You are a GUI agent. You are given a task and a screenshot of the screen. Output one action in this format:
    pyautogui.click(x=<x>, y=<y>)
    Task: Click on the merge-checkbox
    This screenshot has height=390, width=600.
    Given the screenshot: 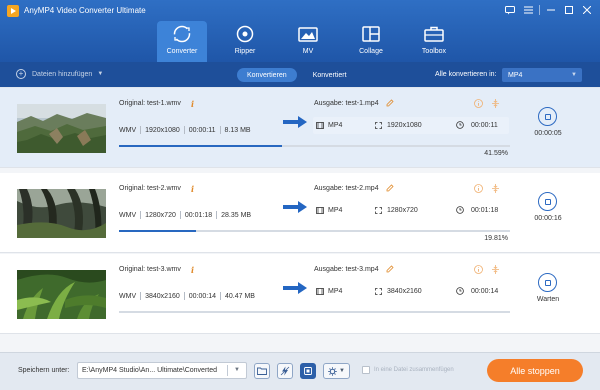 What is the action you would take?
    pyautogui.click(x=366, y=370)
    